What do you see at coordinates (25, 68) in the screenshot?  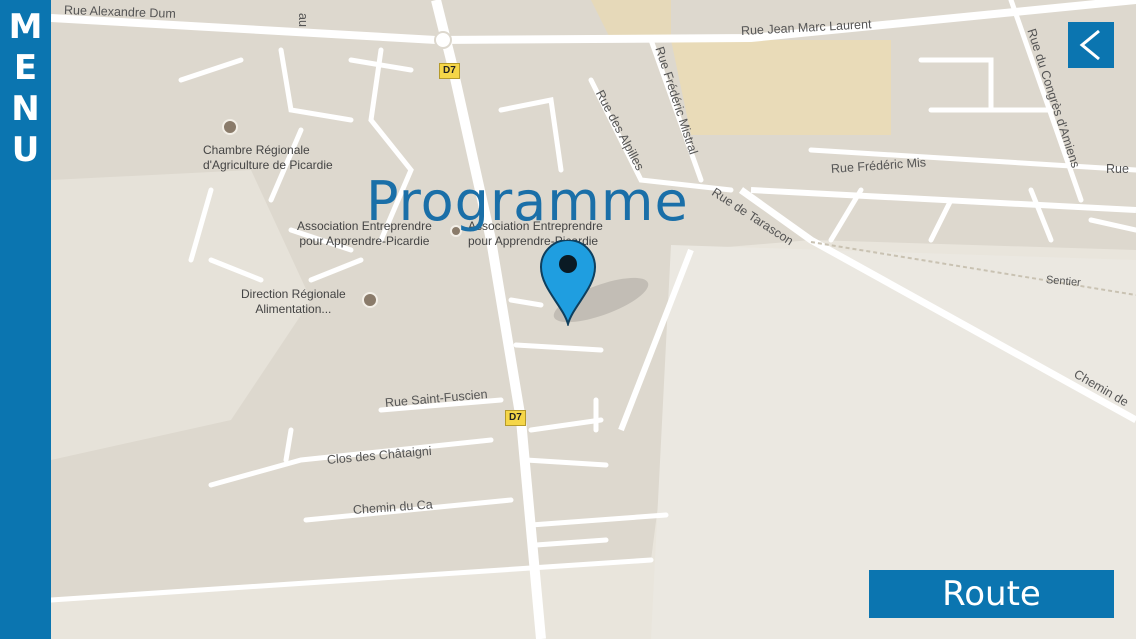 I see `menu-letter-e: E` at bounding box center [25, 68].